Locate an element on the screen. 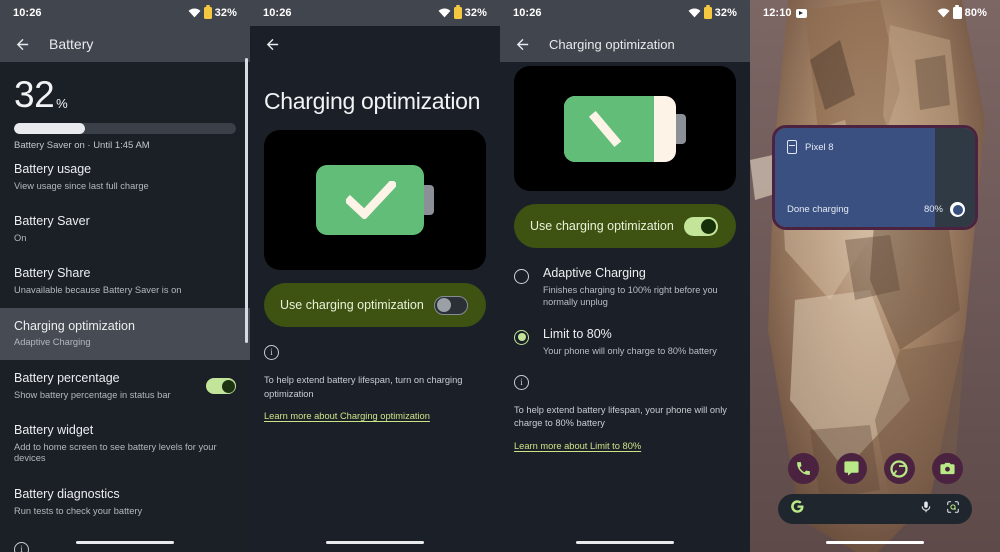 This screenshot has height=552, width=1000. battery-dot-icon is located at coordinates (957, 209).